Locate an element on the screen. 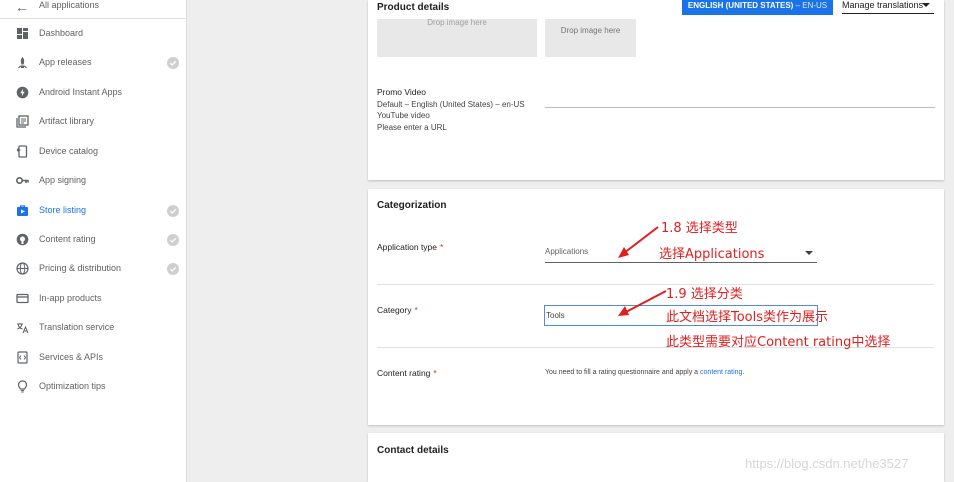  application-type-label: Application type * is located at coordinates (410, 247).